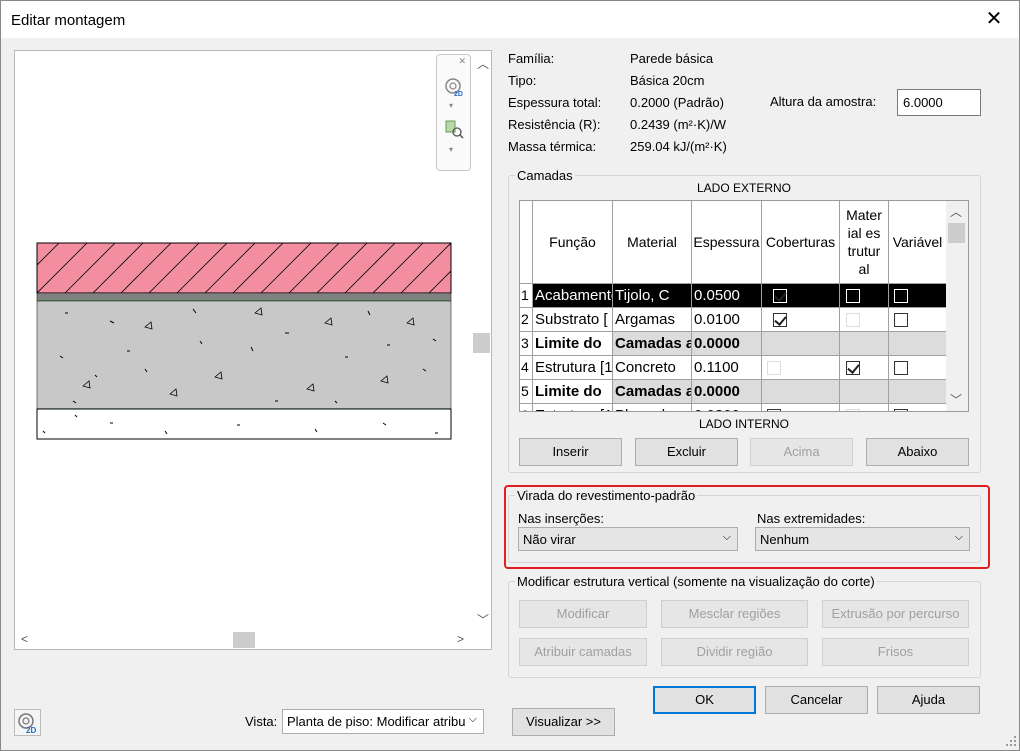 This screenshot has height=751, width=1020. What do you see at coordinates (244, 268) in the screenshot?
I see `brick-layer` at bounding box center [244, 268].